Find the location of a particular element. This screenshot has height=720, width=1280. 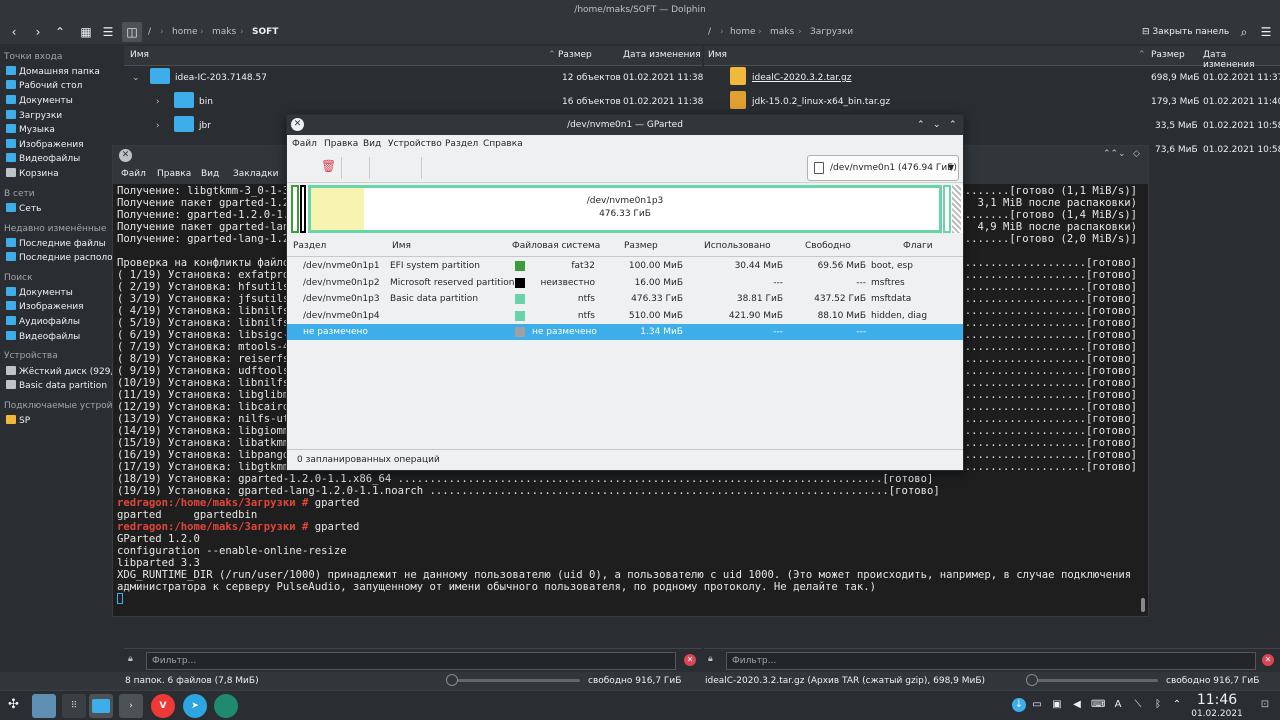

up-icon: ⌃ is located at coordinates (60, 32).